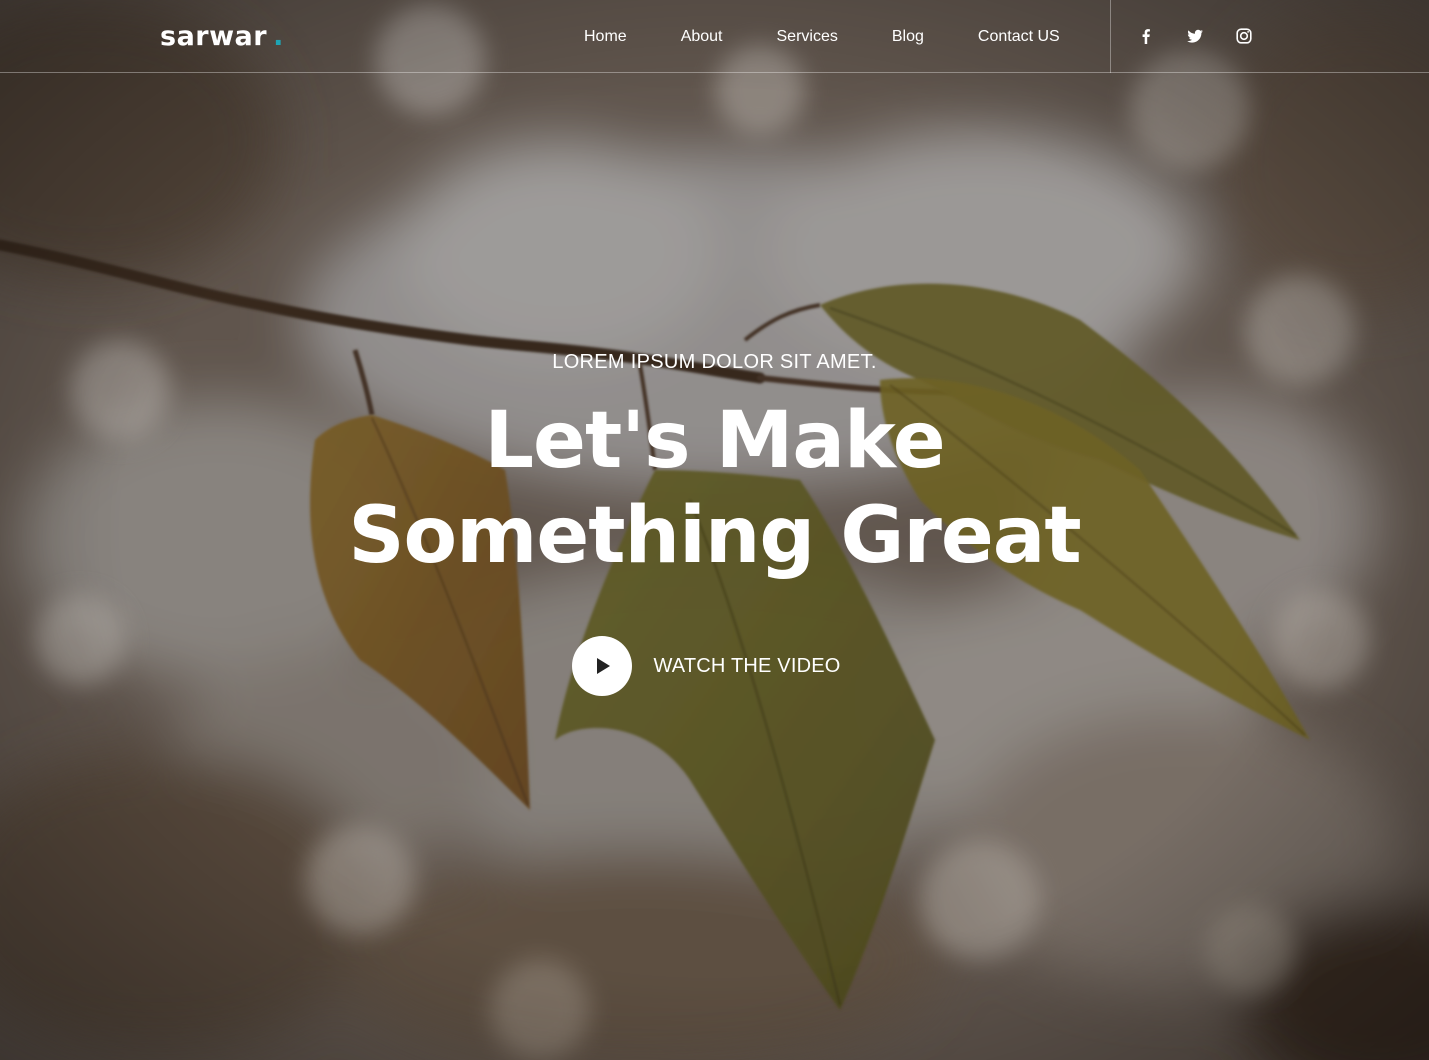  I want to click on header-divider, so click(1110, 36).